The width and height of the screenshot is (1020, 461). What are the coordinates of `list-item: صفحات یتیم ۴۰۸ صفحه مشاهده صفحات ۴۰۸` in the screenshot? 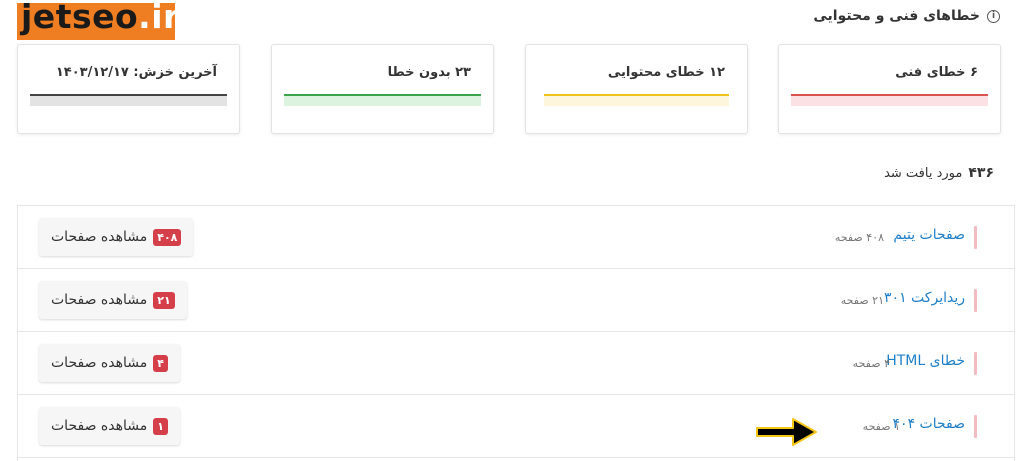 It's located at (516, 237).